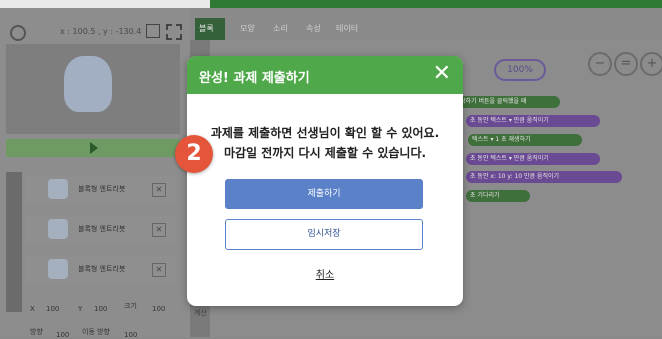  Describe the element at coordinates (651, 64) in the screenshot. I see `zoom-in-button: +` at that location.